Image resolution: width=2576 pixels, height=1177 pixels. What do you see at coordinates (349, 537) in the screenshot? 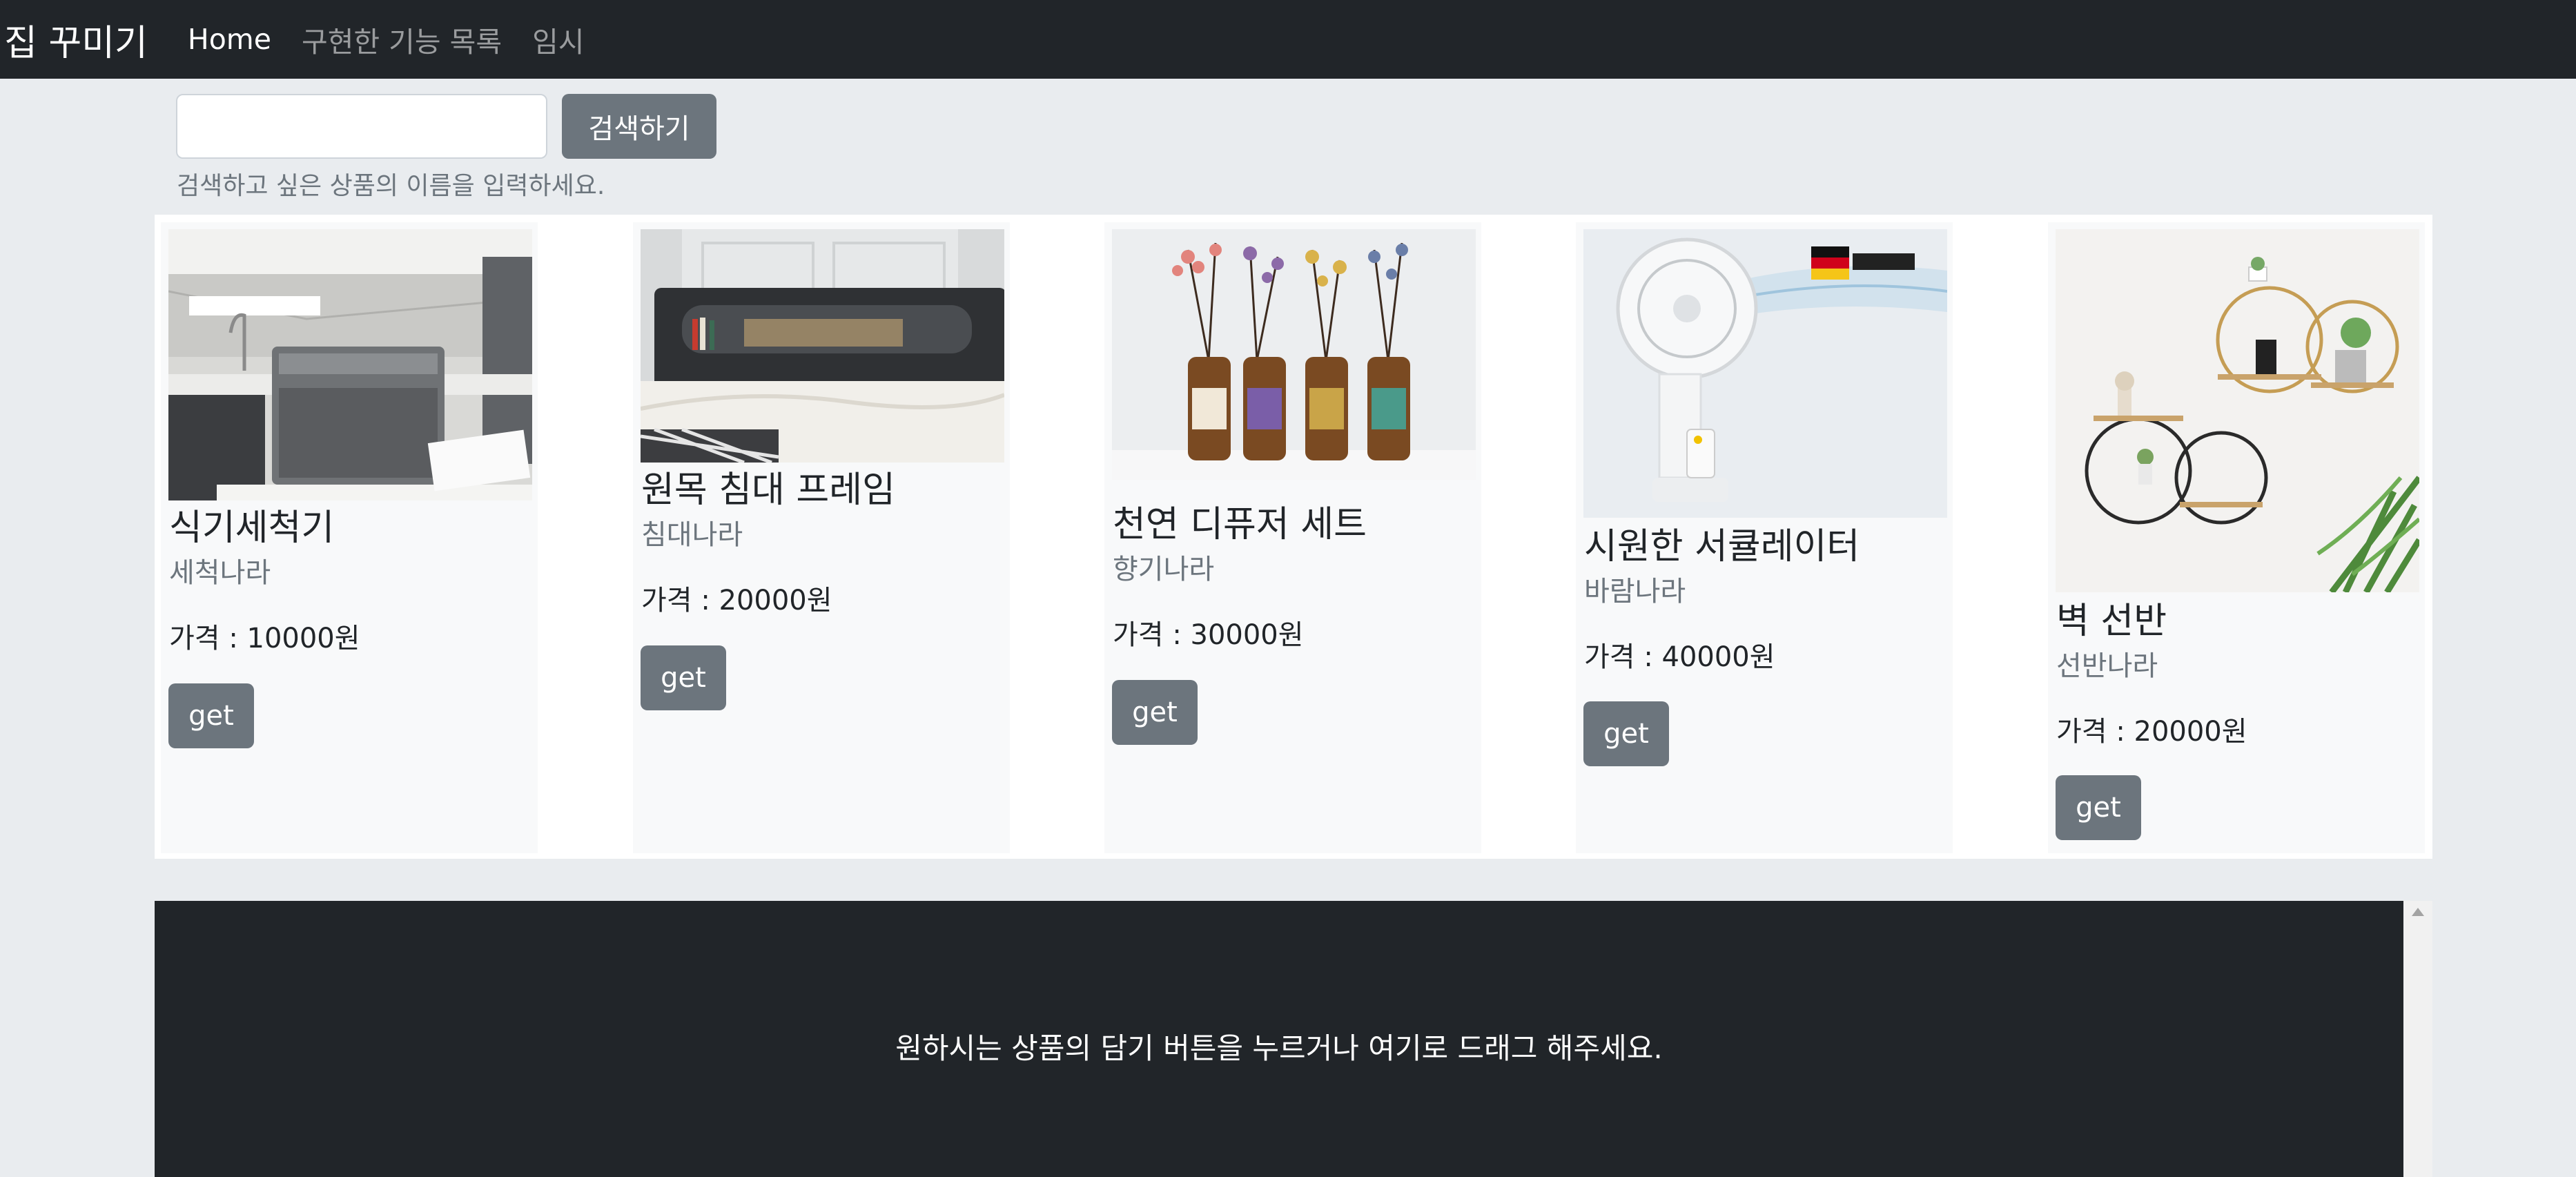
I see `product-card-dishwasher: 식기세척기 세척나라 가격 : 10000원 get` at bounding box center [349, 537].